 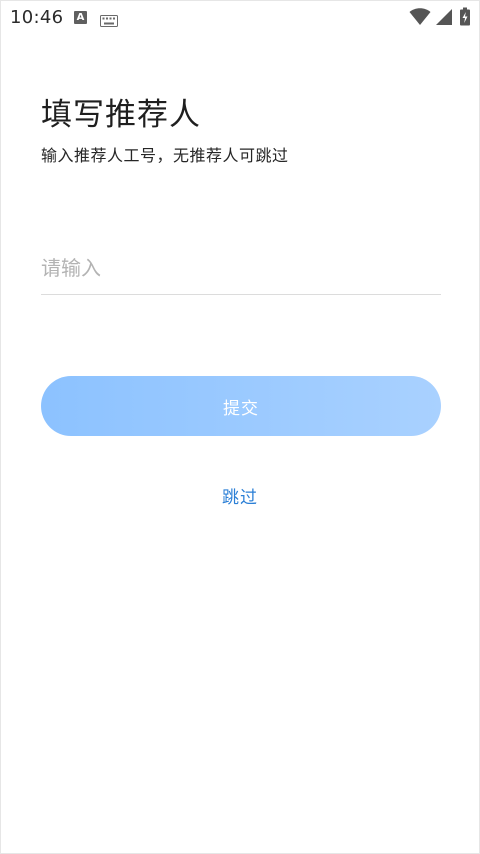 What do you see at coordinates (121, 115) in the screenshot?
I see `page-title: 填写推荐人` at bounding box center [121, 115].